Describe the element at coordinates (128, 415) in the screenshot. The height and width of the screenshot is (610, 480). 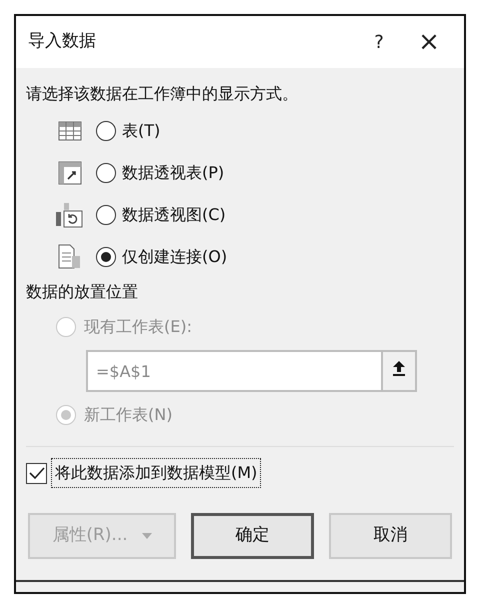
I see `option-label: 新工作表(N)` at that location.